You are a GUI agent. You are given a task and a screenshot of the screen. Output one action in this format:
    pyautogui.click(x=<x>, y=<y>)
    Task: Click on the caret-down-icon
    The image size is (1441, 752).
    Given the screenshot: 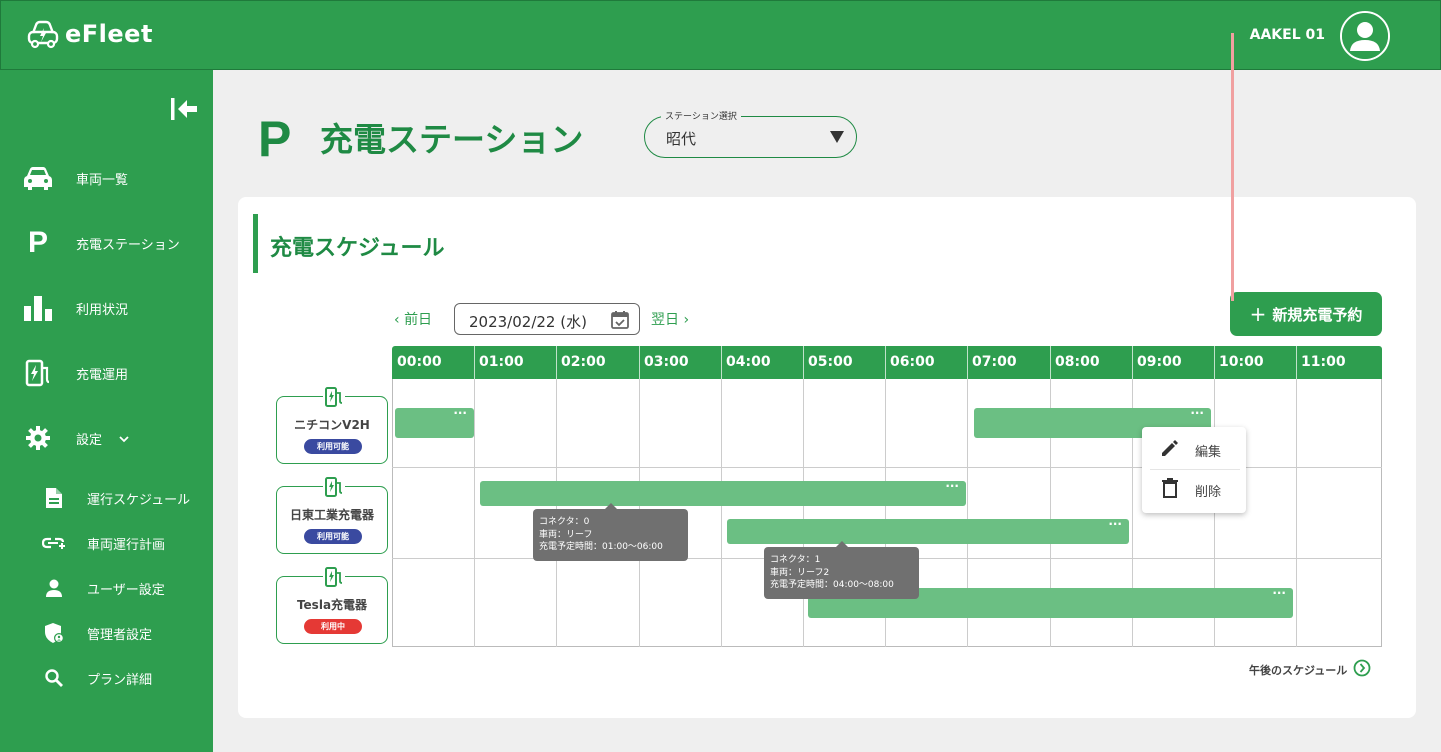 What is the action you would take?
    pyautogui.click(x=837, y=137)
    